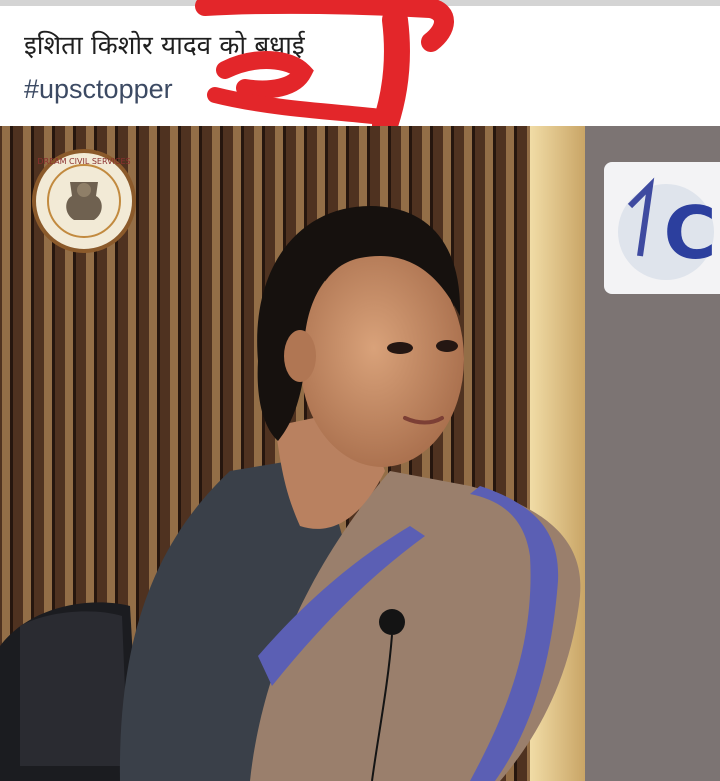  Describe the element at coordinates (84, 201) in the screenshot. I see `dream-civil-services-logo: DREAM CIVIL SERVICES` at that location.